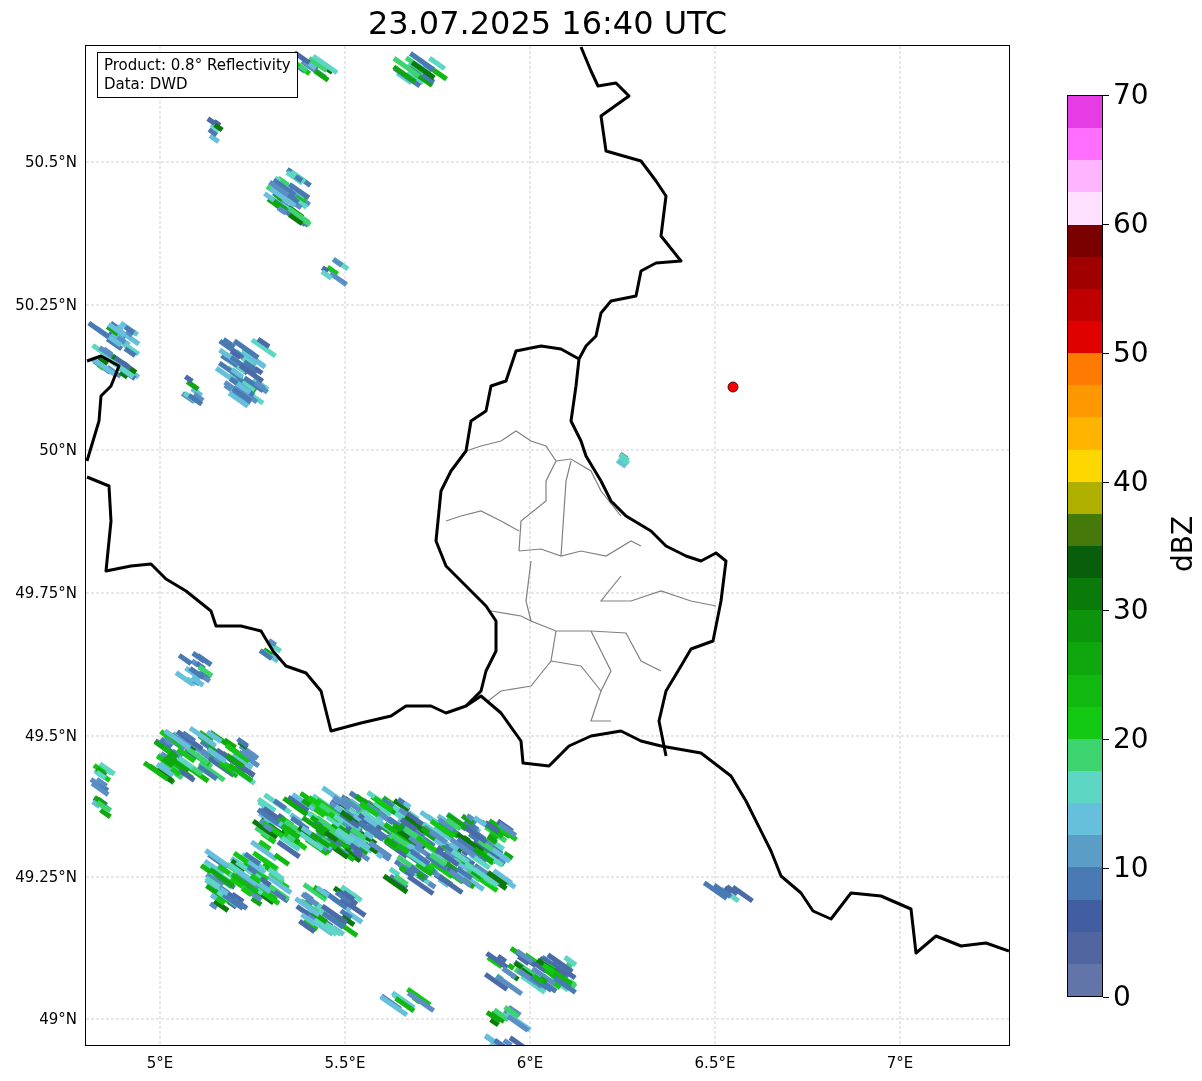  I want to click on colorbar-tick-label: 50, so click(1131, 352).